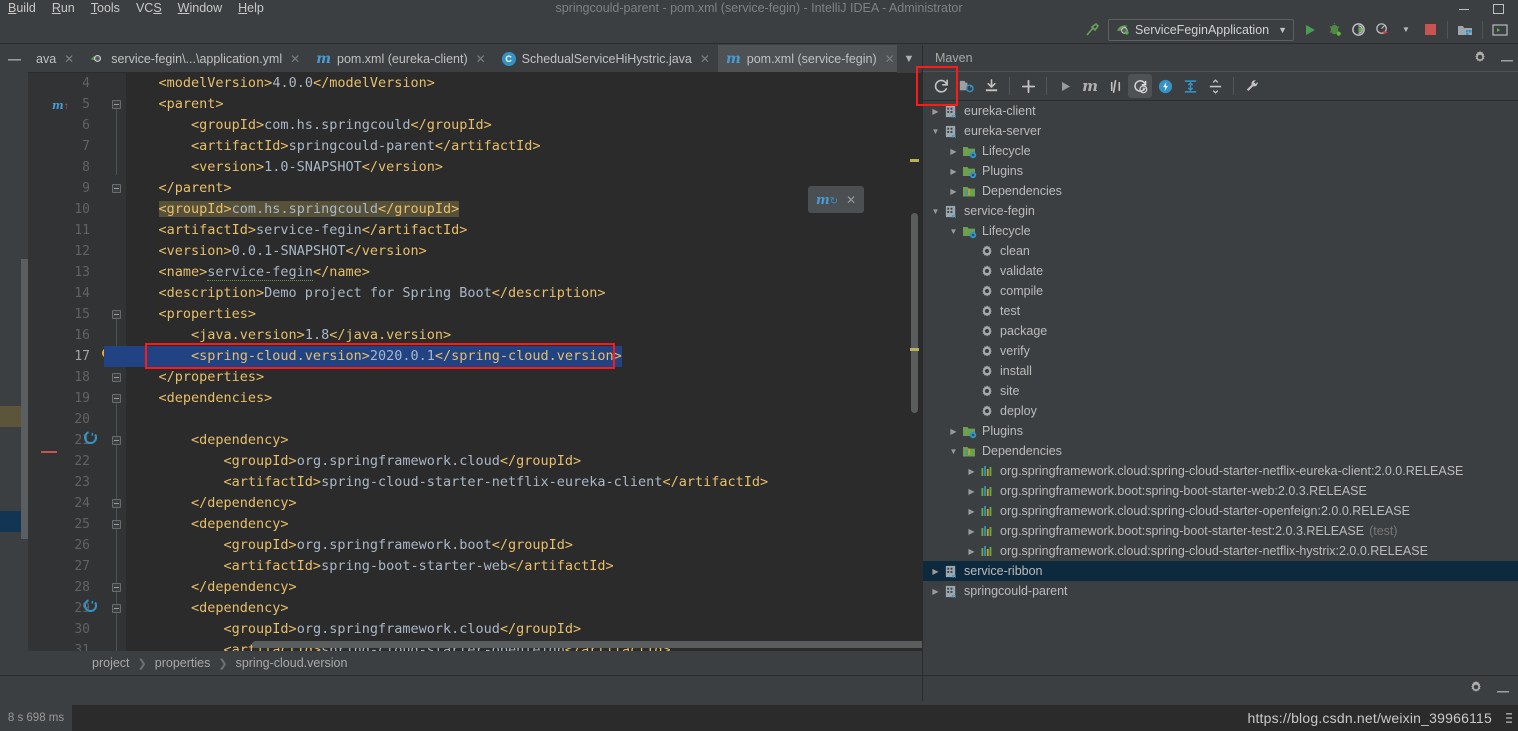 The height and width of the screenshot is (731, 1518). Describe the element at coordinates (1220, 191) in the screenshot. I see `maven-tree-node: ▶ Dependencies` at that location.